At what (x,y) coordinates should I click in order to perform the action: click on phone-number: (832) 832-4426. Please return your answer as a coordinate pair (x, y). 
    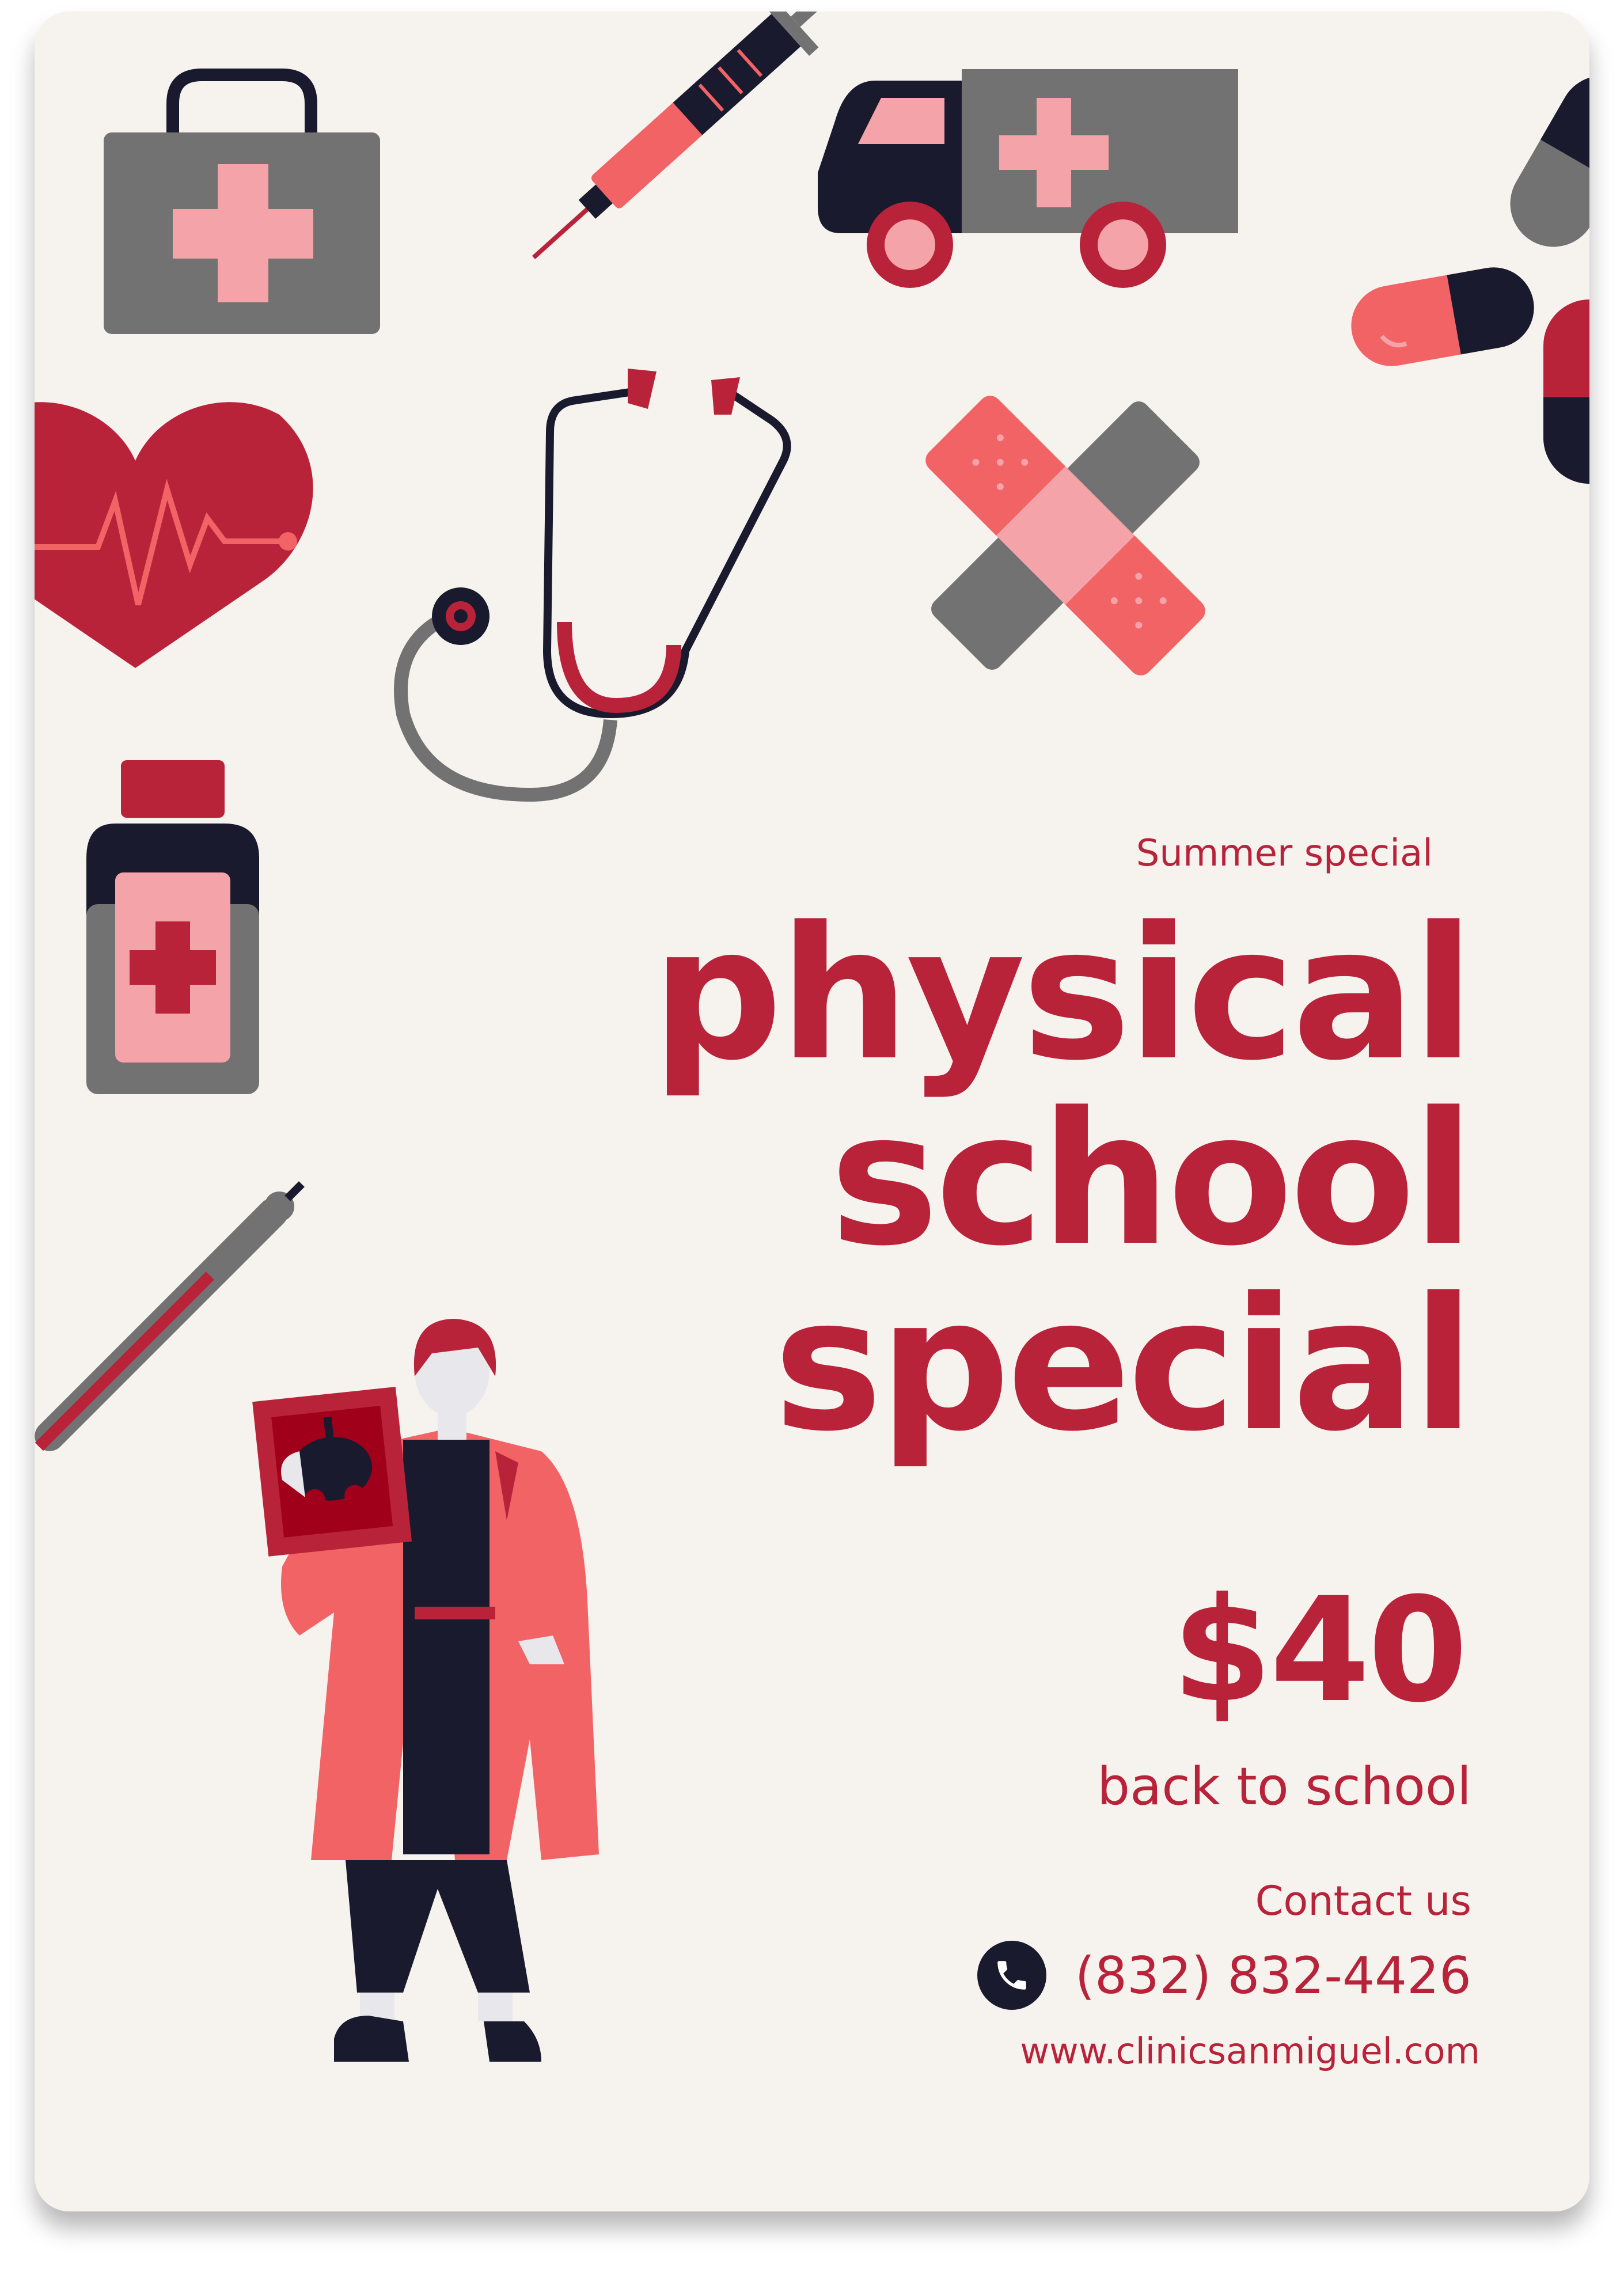
    Looking at the image, I should click on (1273, 1975).